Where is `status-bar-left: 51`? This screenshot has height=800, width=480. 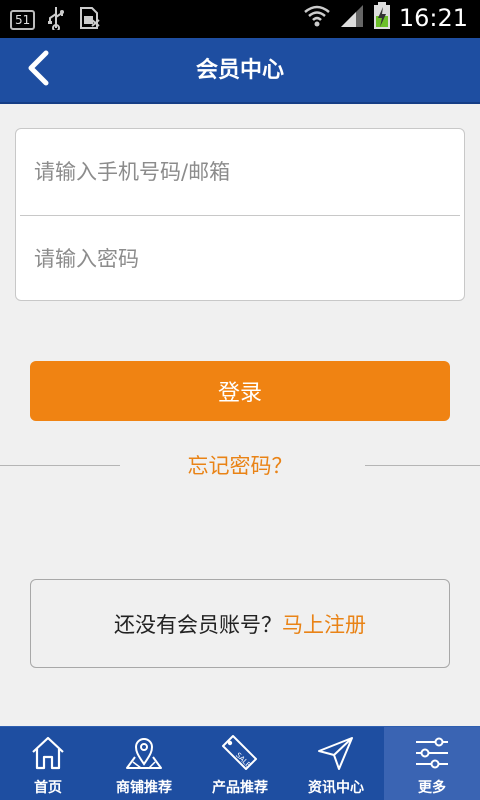
status-bar-left: 51 is located at coordinates (55, 20).